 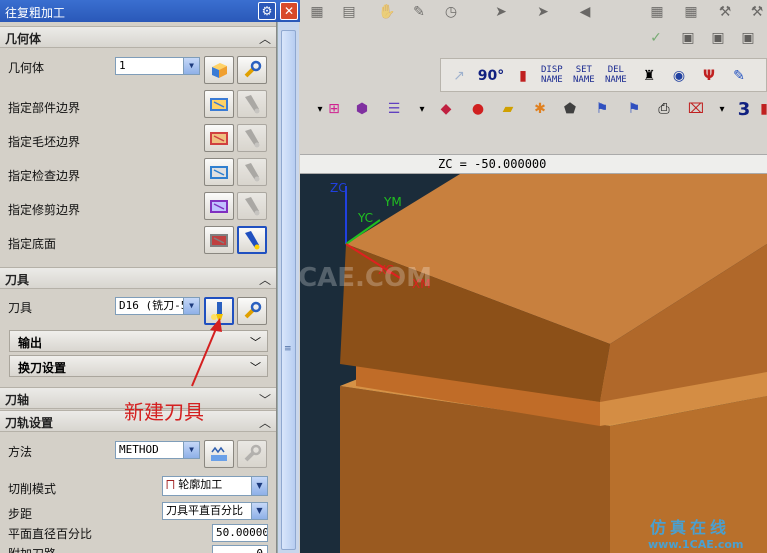 I want to click on stepover-select: 刀具平直百分比 ▼, so click(x=215, y=511).